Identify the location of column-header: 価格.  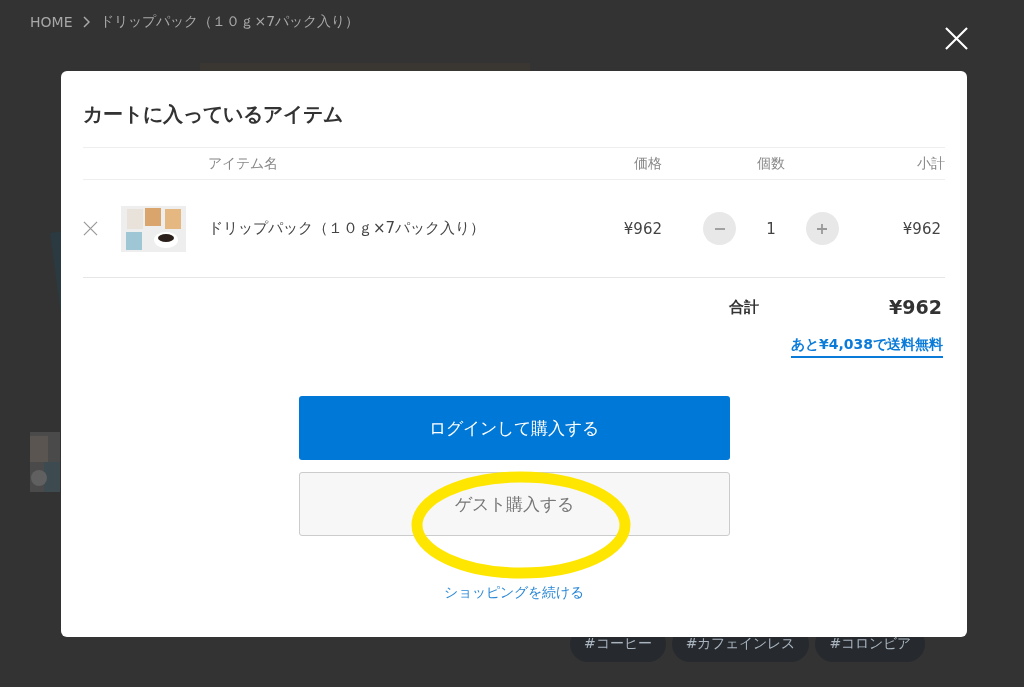
(648, 163).